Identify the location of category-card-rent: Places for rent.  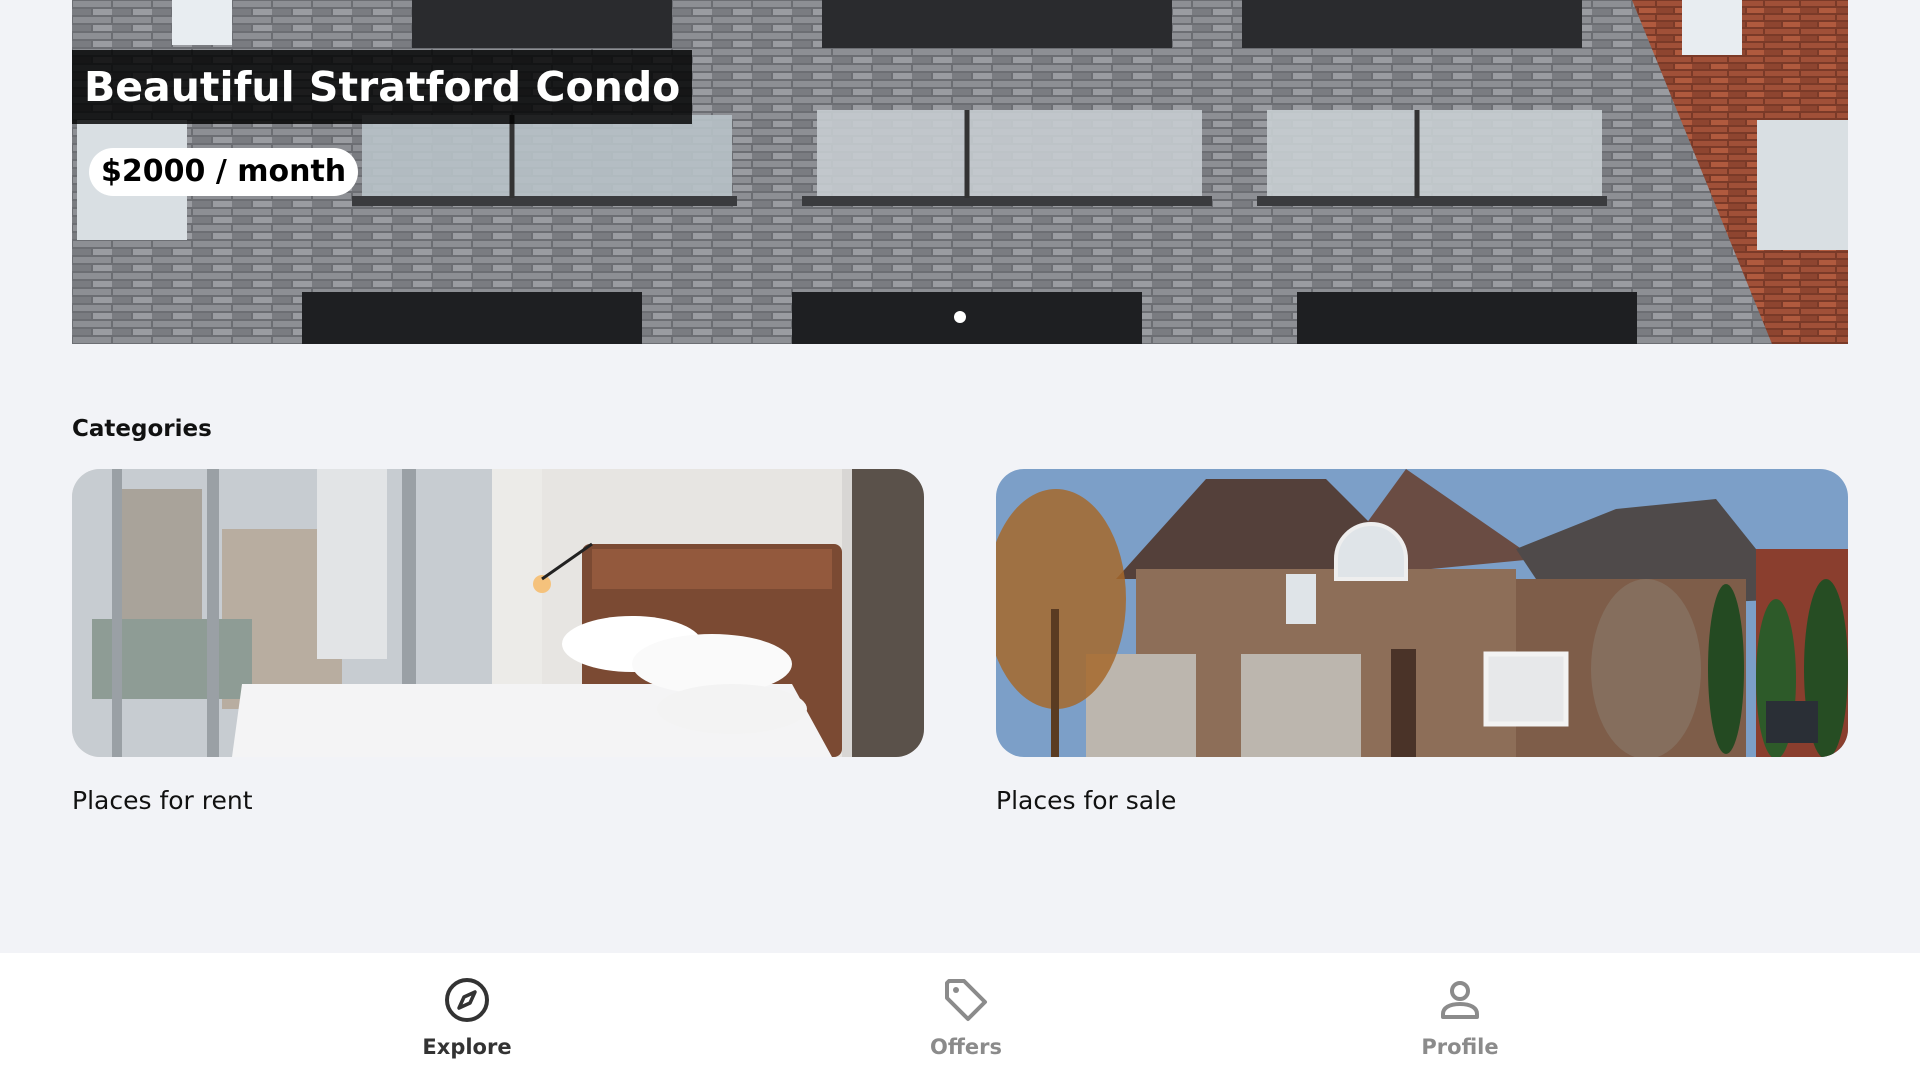
(498, 642).